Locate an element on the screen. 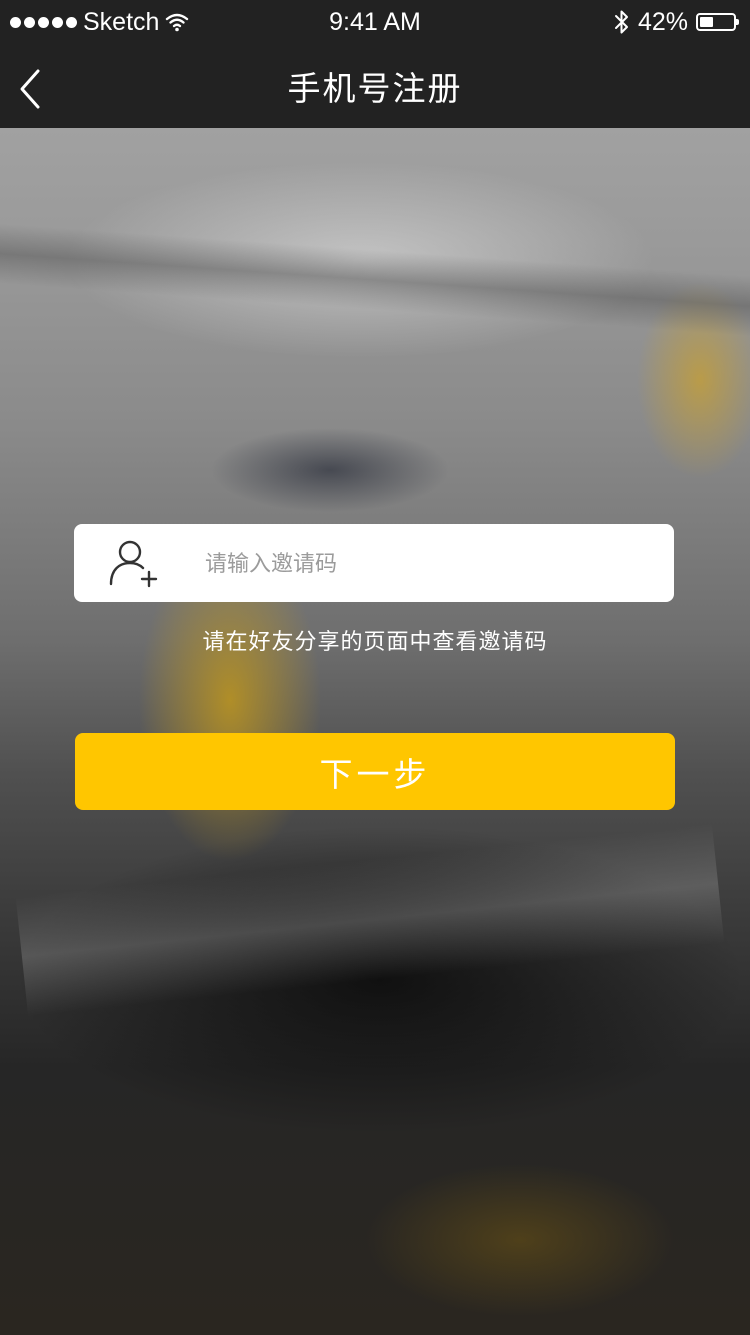 The width and height of the screenshot is (750, 1335). page-title: 手机号注册 is located at coordinates (375, 88).